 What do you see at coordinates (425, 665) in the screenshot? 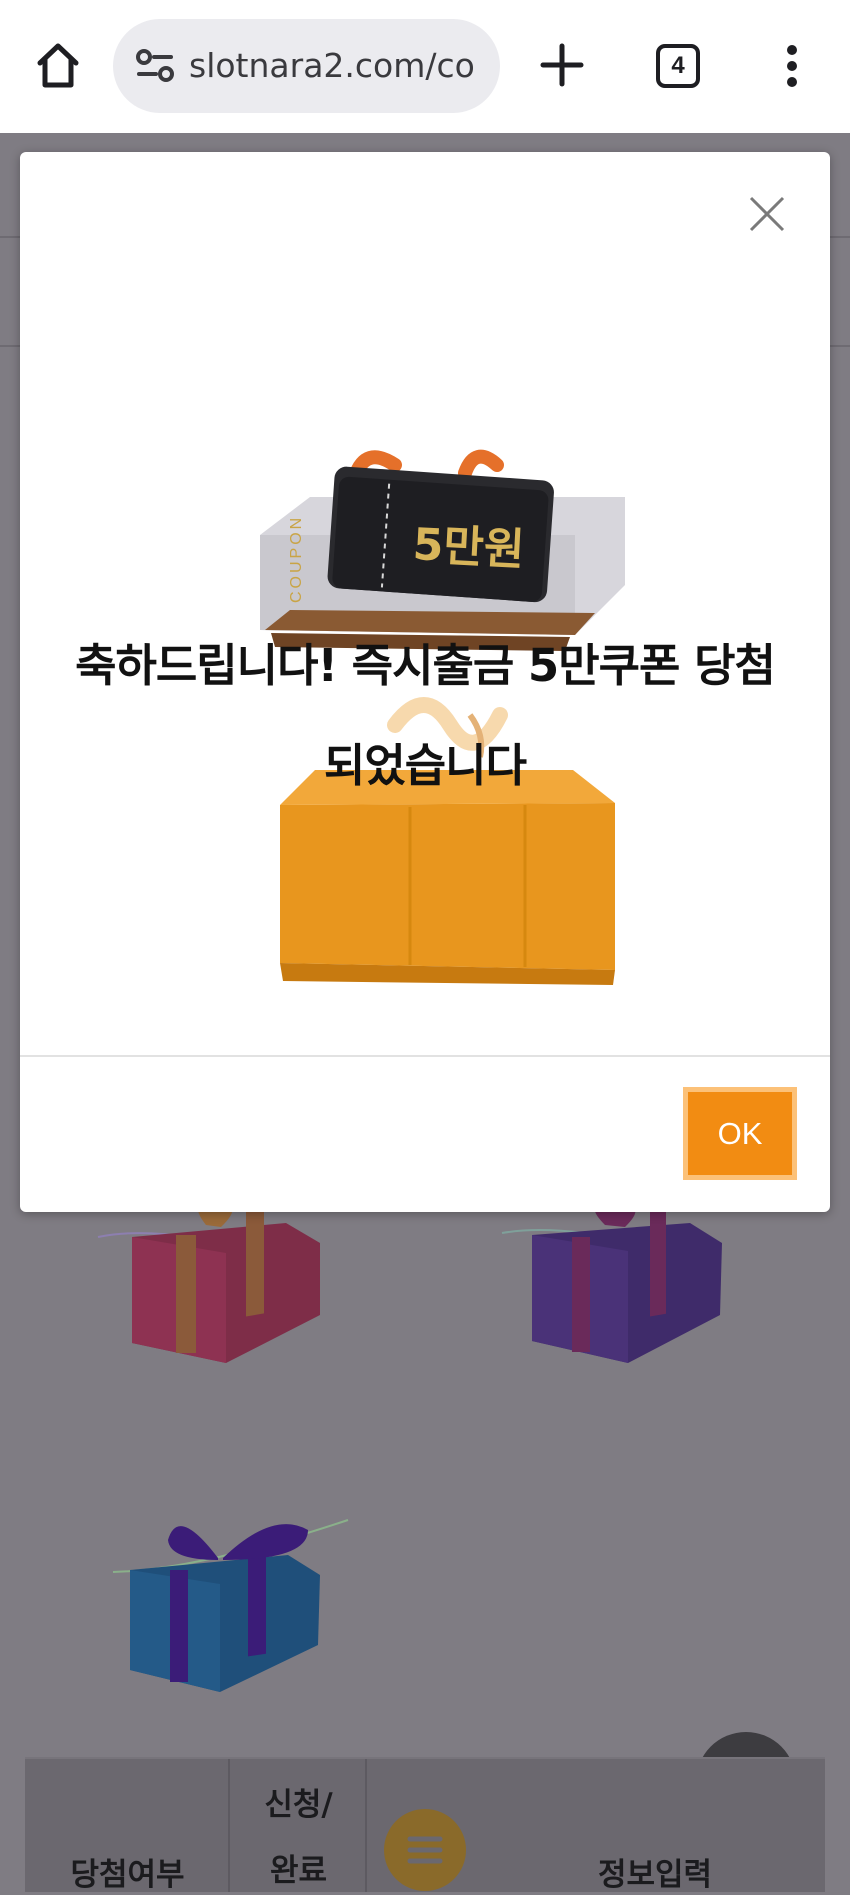
I see `win-headline-line1: 축하드립니다! 즉시출금 5만쿠폰 당첨` at bounding box center [425, 665].